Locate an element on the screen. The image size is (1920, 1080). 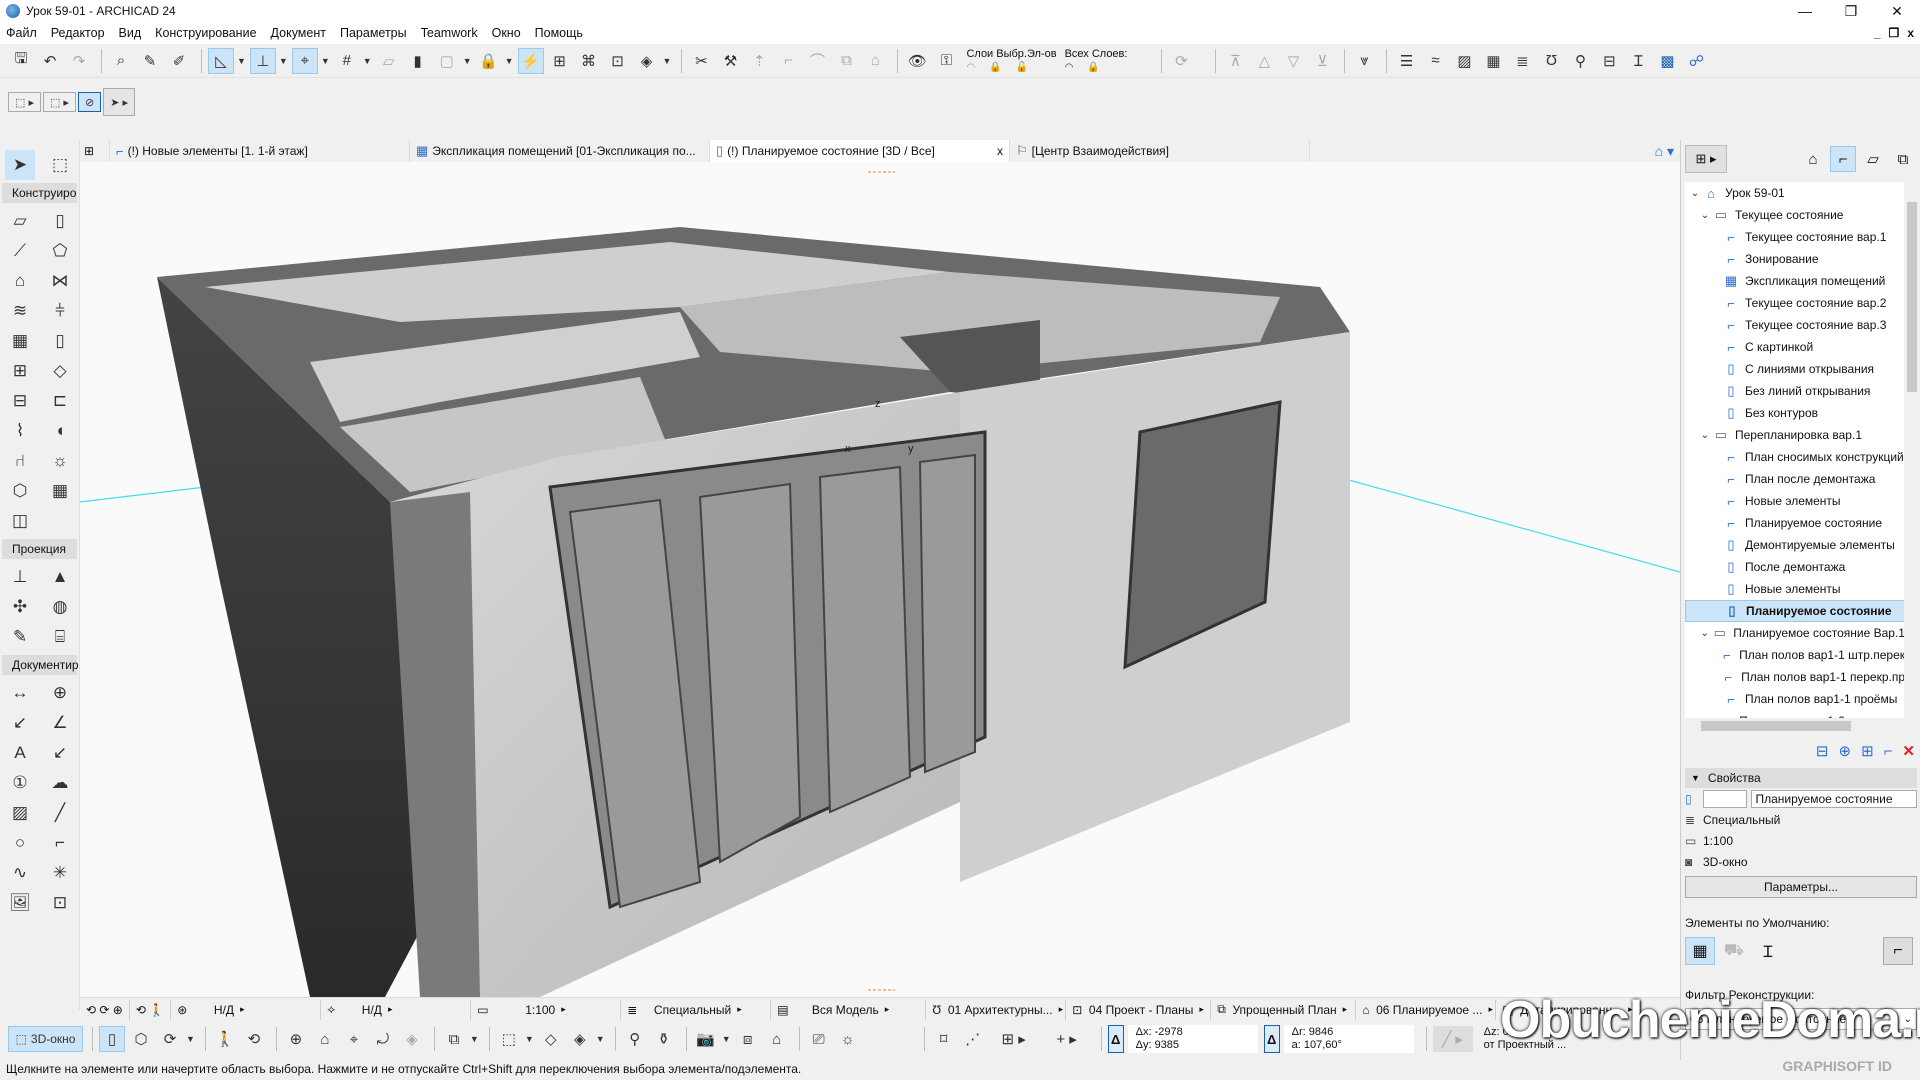
undo-icon: ↶ is located at coordinates (50, 61).